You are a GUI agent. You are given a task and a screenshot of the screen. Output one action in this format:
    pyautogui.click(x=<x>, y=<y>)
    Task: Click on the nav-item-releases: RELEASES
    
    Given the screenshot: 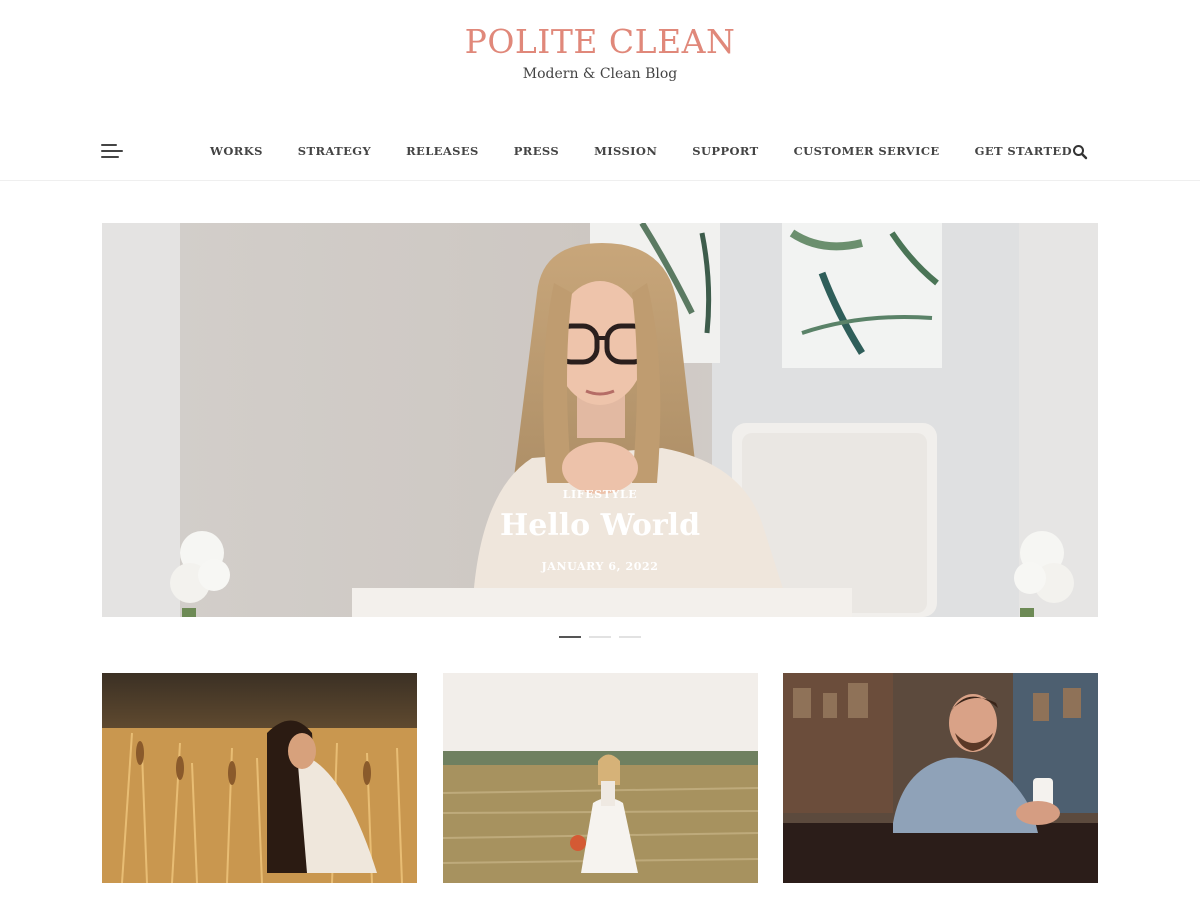 What is the action you would take?
    pyautogui.click(x=442, y=151)
    